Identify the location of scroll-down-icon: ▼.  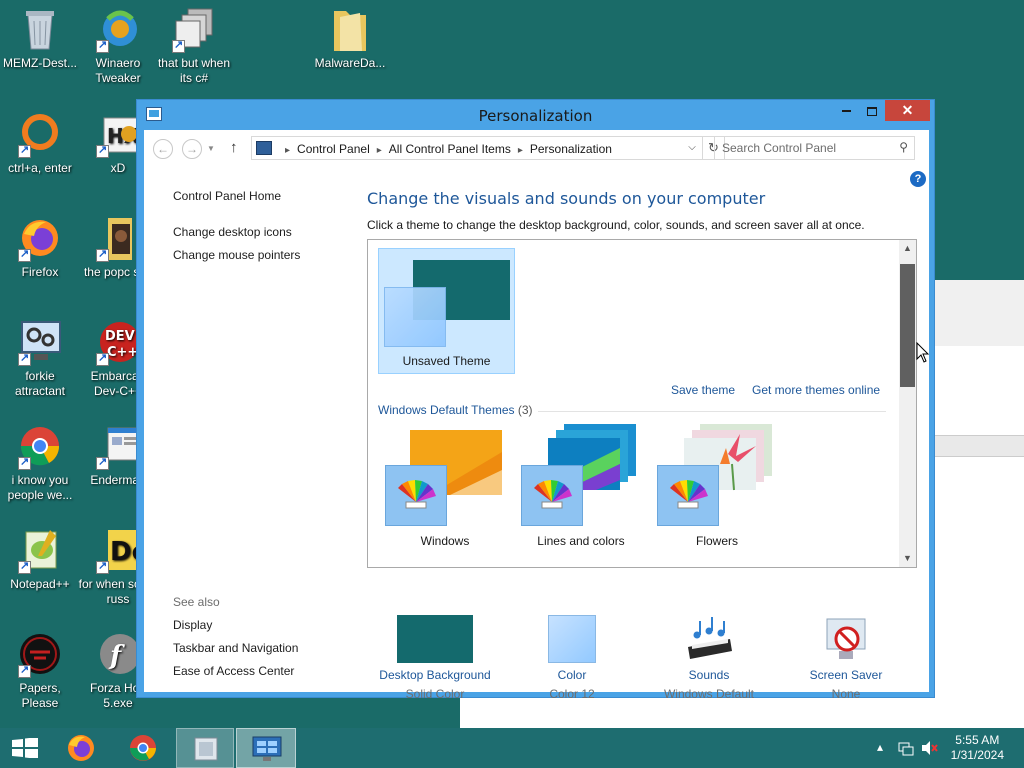
(907, 558).